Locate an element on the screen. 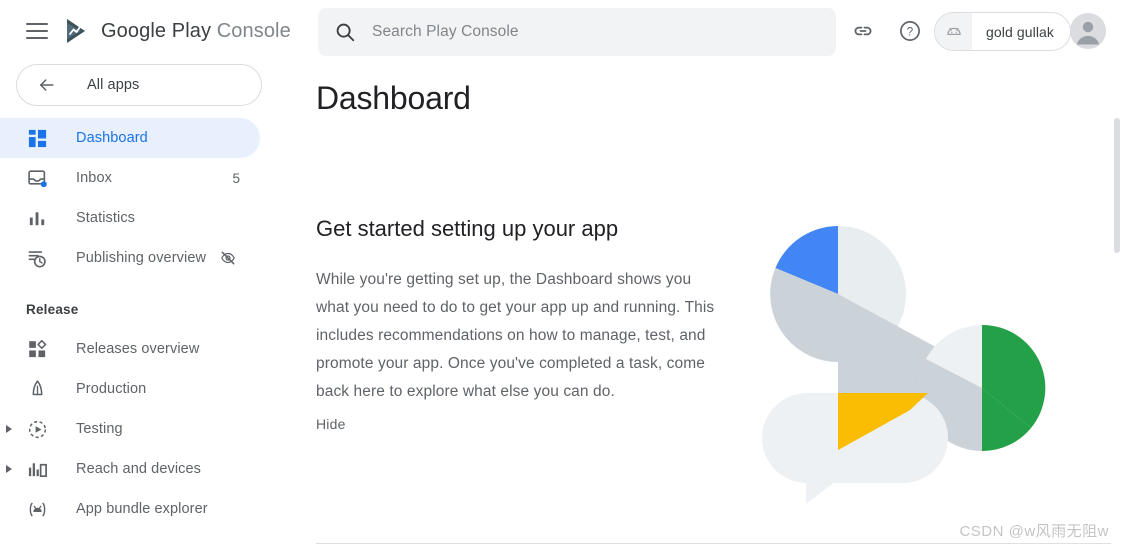 The height and width of the screenshot is (551, 1123). all-apps-button: All apps is located at coordinates (139, 85).